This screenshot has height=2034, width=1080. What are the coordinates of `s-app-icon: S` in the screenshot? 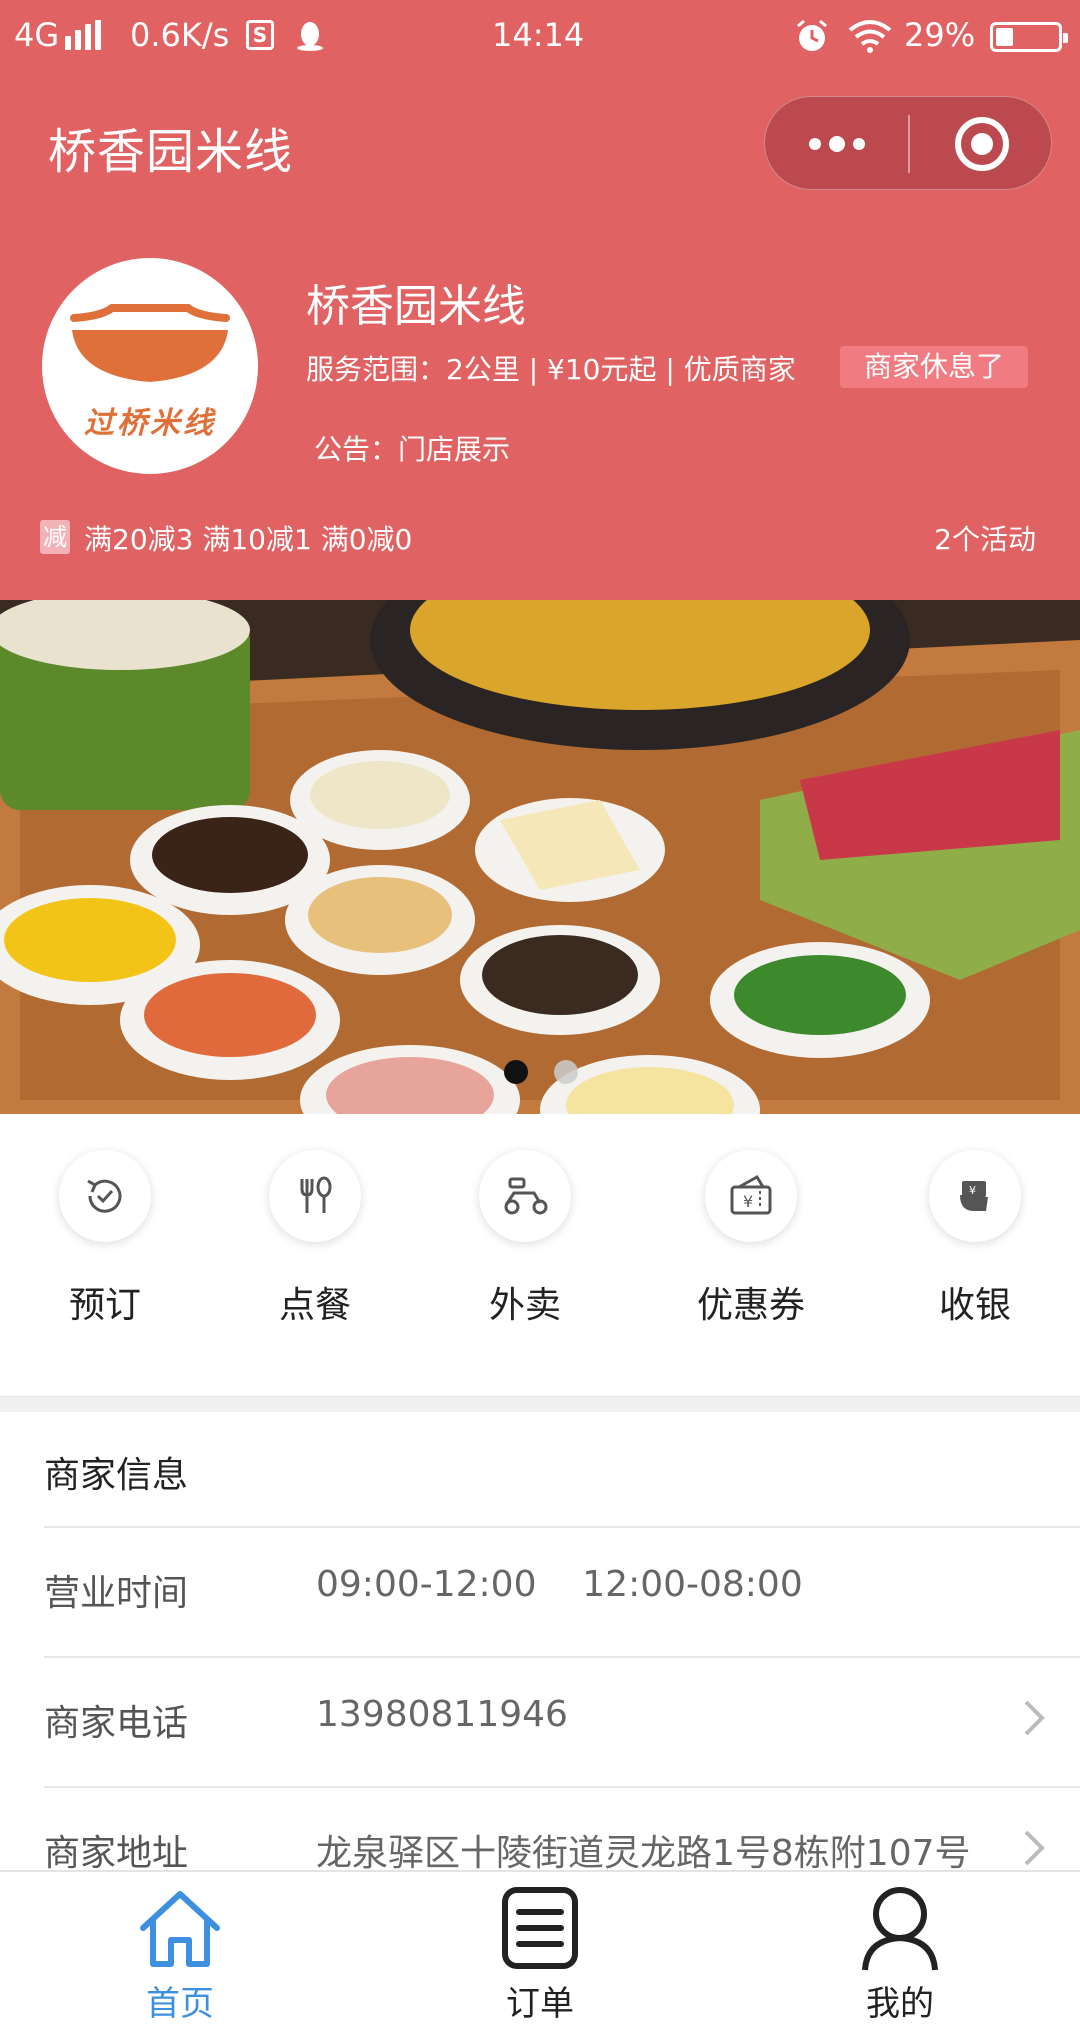 It's located at (260, 35).